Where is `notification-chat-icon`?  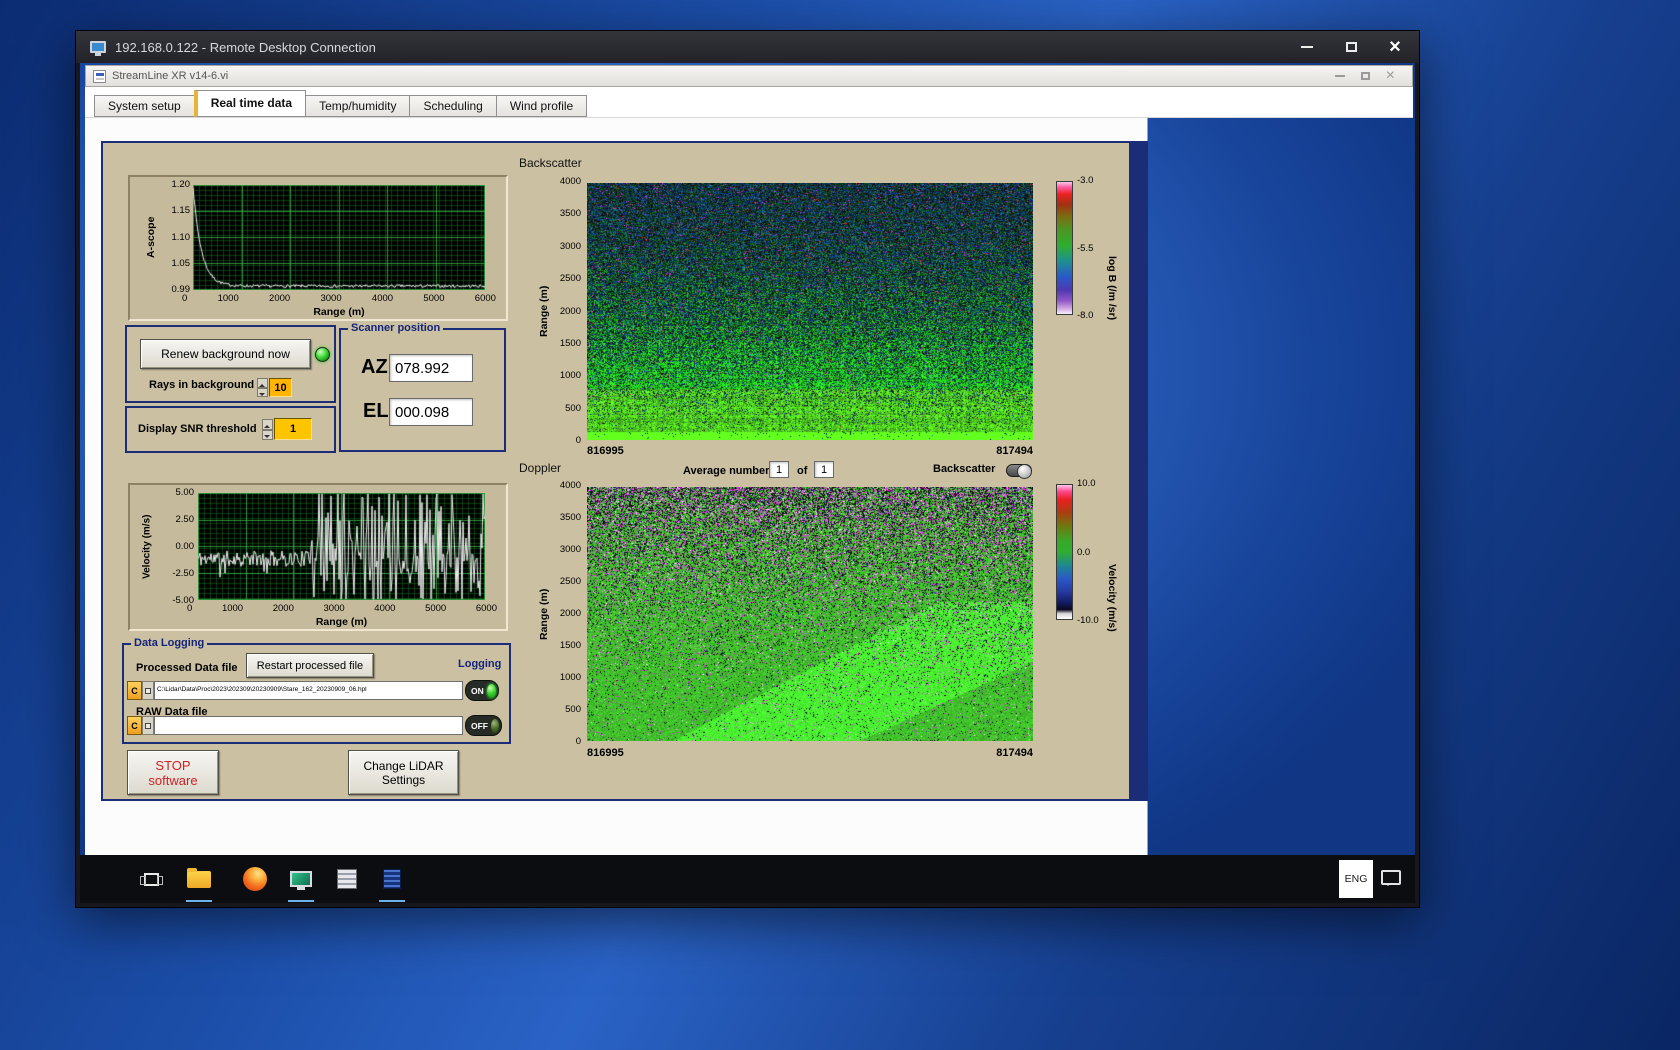 notification-chat-icon is located at coordinates (1391, 878).